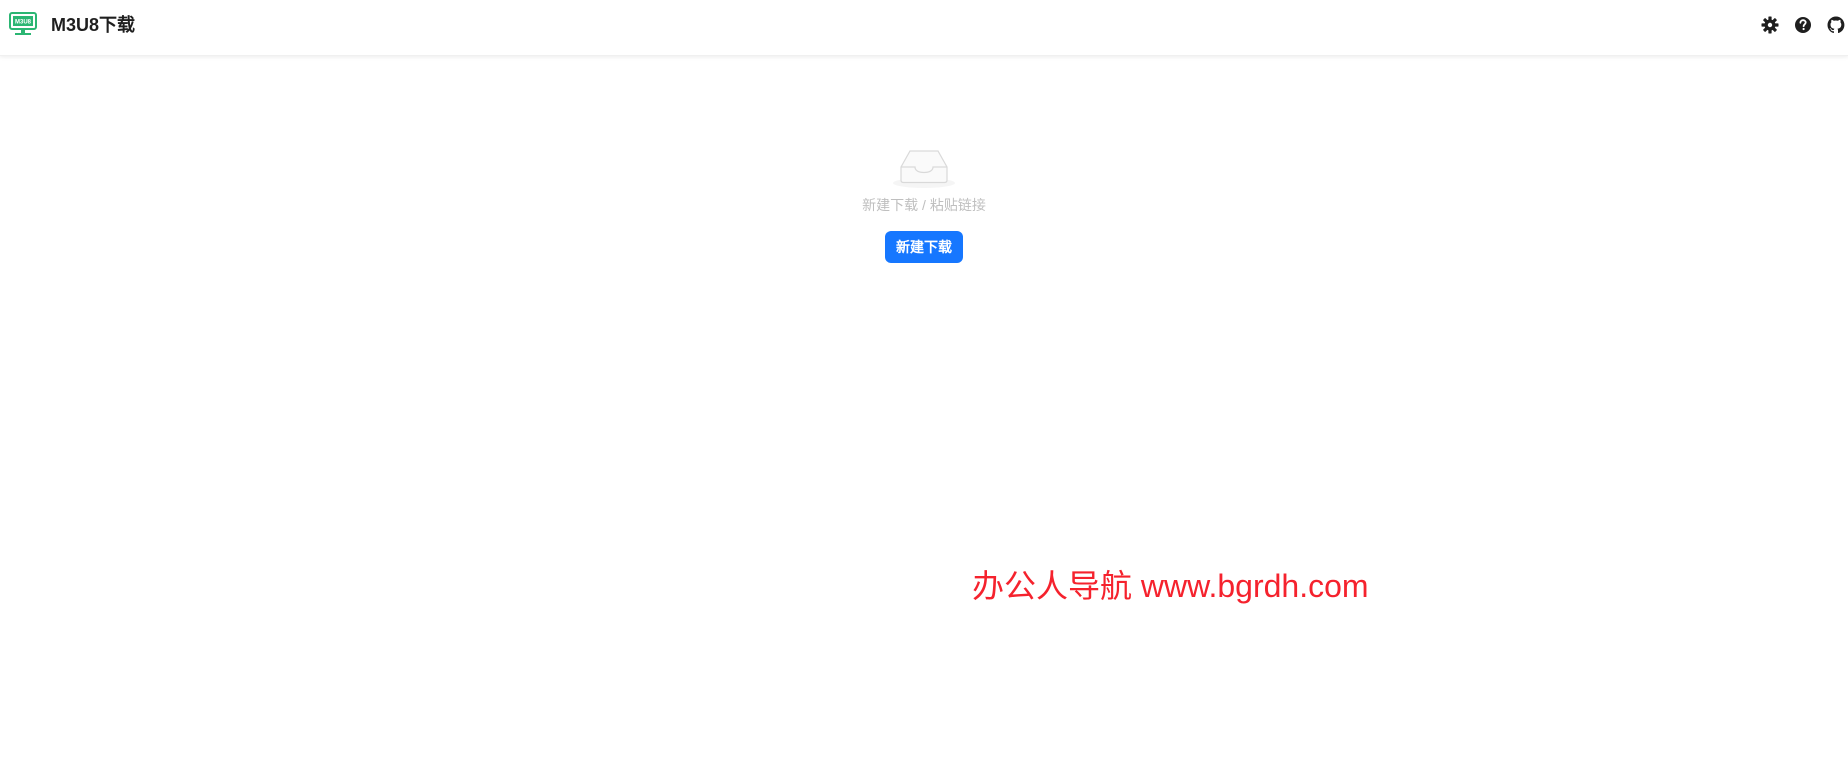  What do you see at coordinates (924, 247) in the screenshot?
I see `new-download-button: 新建下载` at bounding box center [924, 247].